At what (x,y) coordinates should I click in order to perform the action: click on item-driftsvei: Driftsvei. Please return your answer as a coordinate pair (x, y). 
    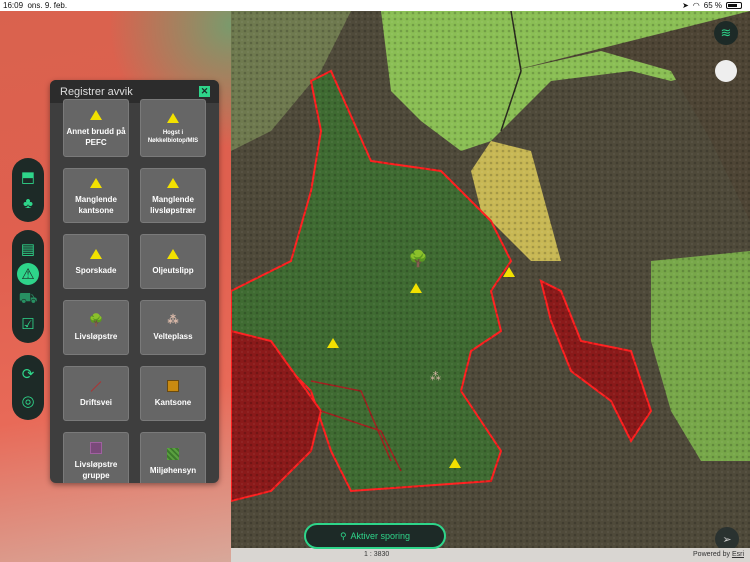
    Looking at the image, I should click on (96, 393).